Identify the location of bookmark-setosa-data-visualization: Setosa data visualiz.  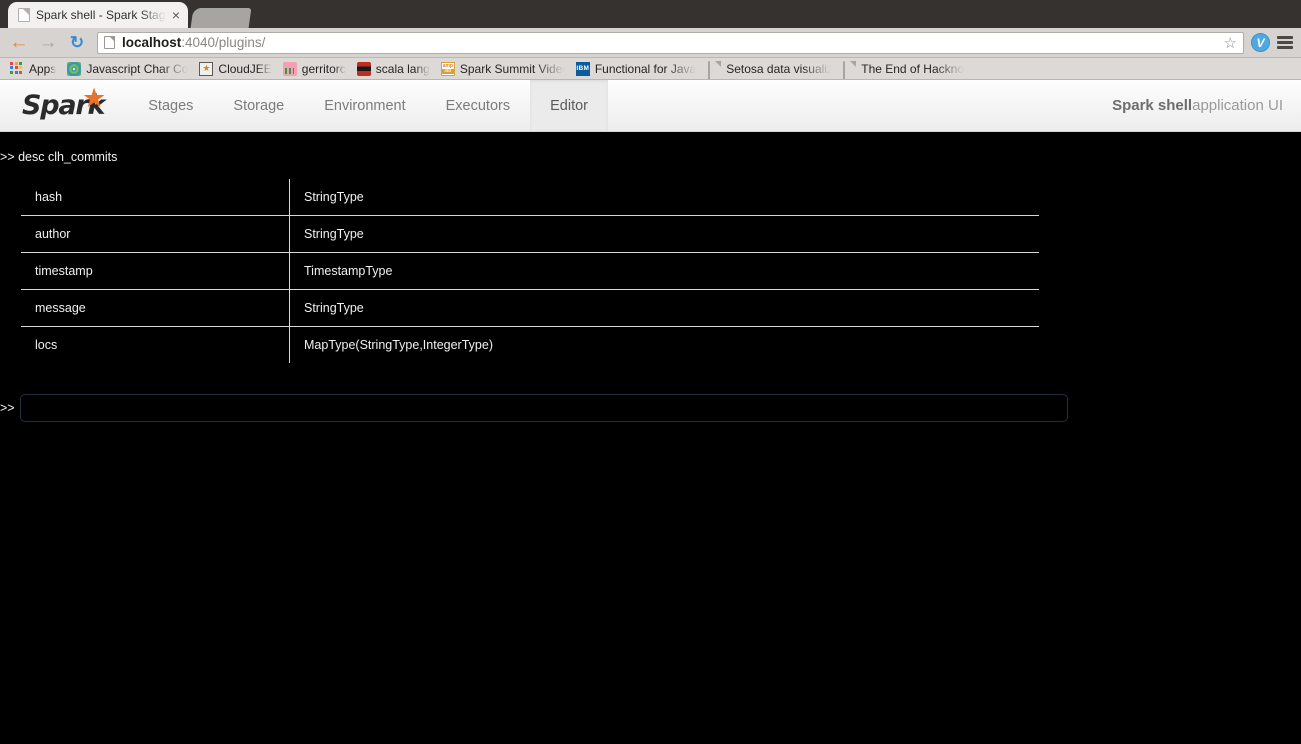
(770, 69).